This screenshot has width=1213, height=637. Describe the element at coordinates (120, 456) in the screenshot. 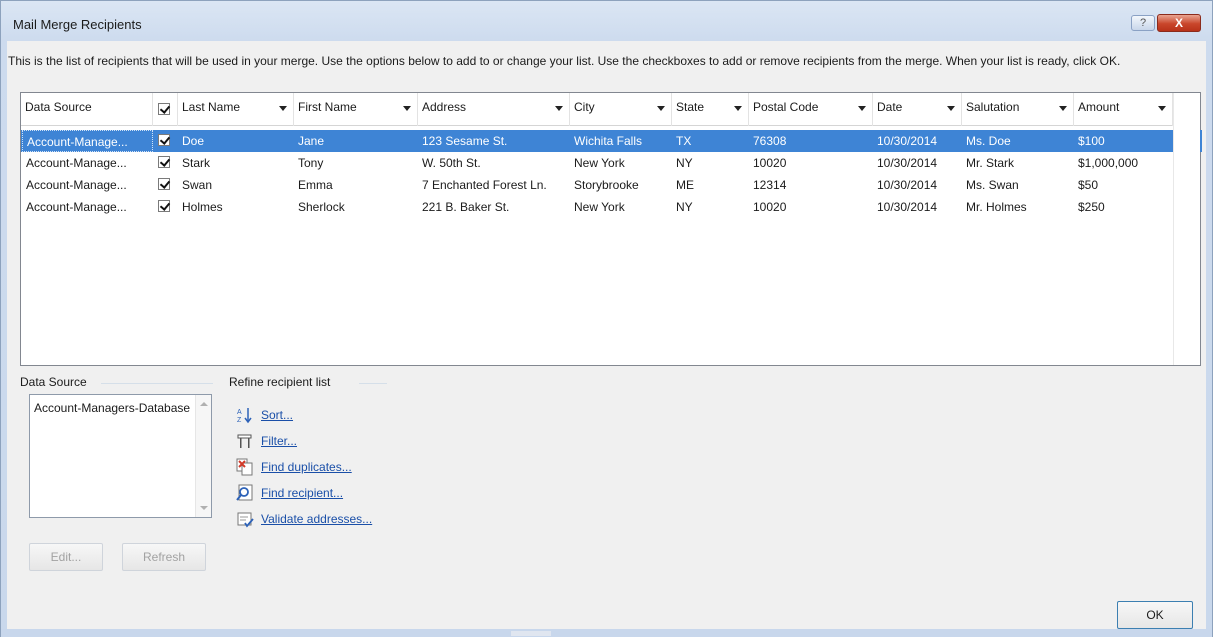

I see `data-source-list: Account-Managers-Database` at that location.